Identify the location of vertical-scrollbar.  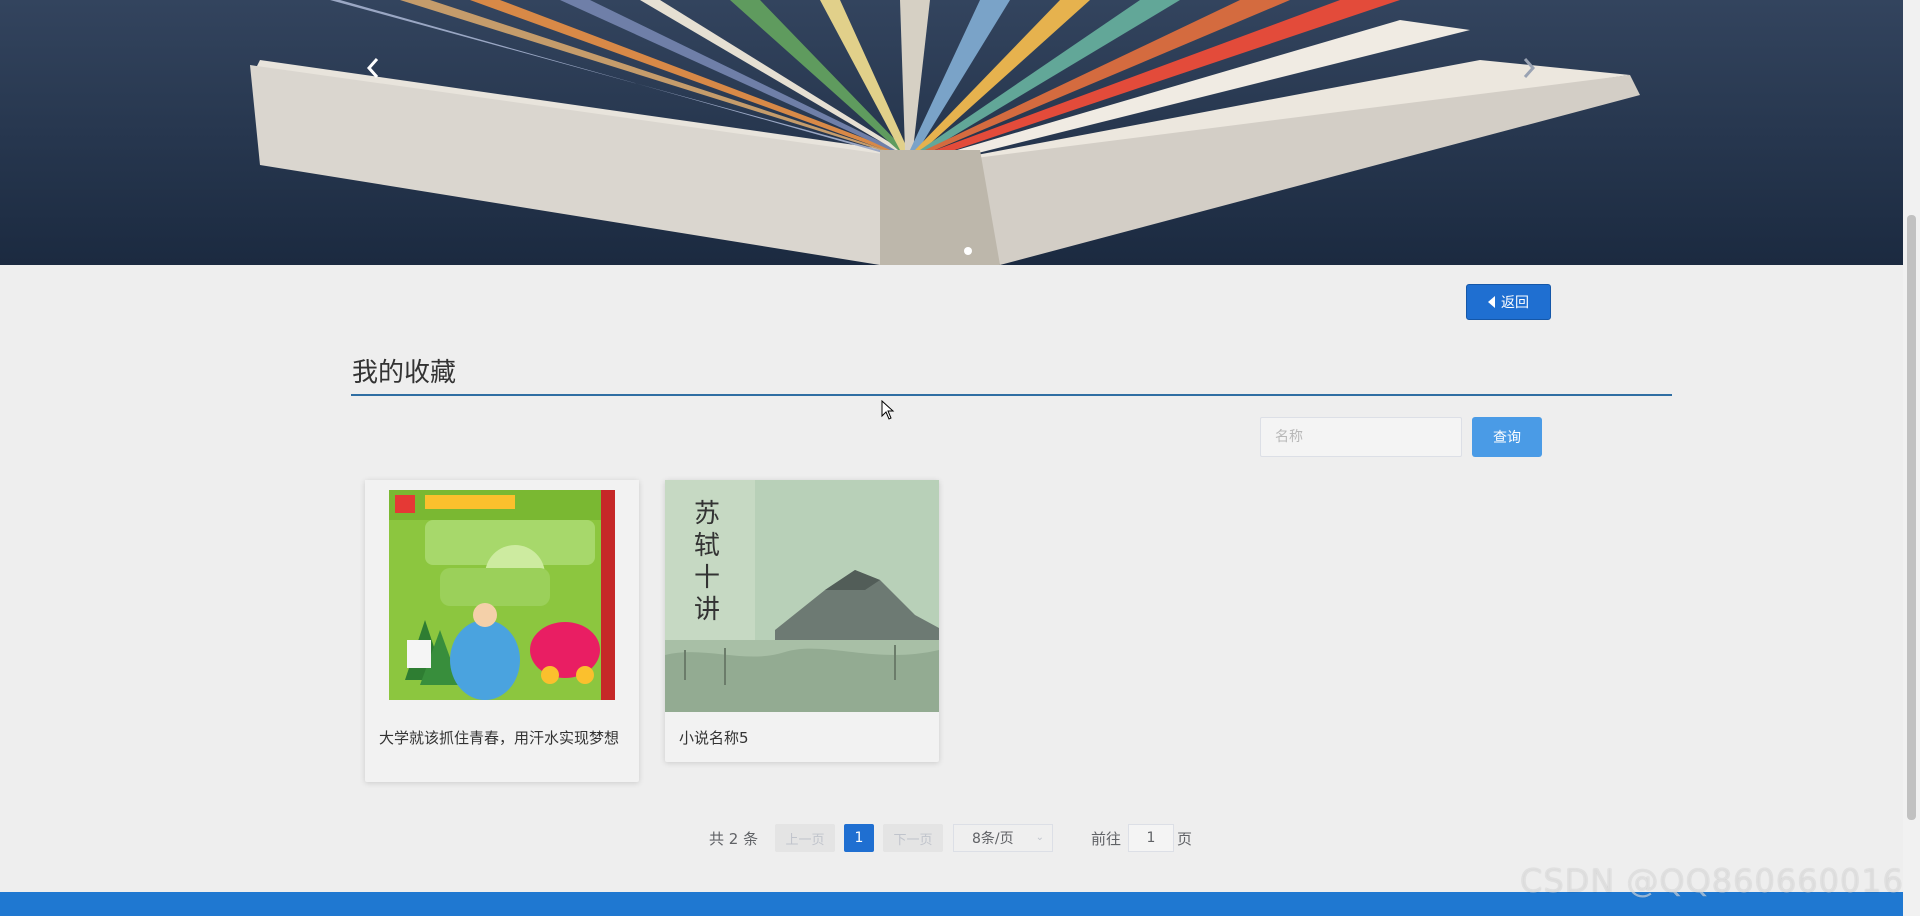
(1911, 458).